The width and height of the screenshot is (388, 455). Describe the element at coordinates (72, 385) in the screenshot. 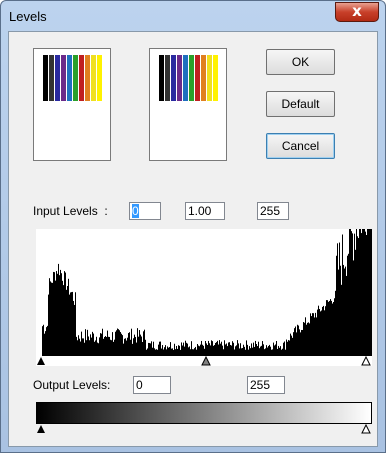

I see `output-levels-label: Output Levels:` at that location.